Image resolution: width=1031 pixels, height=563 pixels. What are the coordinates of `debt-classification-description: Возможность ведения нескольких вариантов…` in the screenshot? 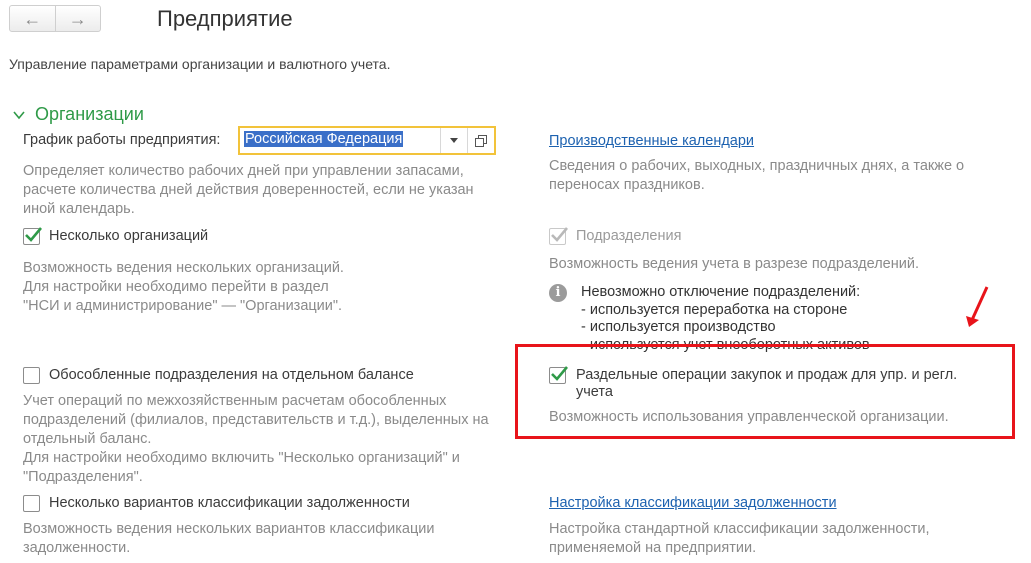 It's located at (229, 538).